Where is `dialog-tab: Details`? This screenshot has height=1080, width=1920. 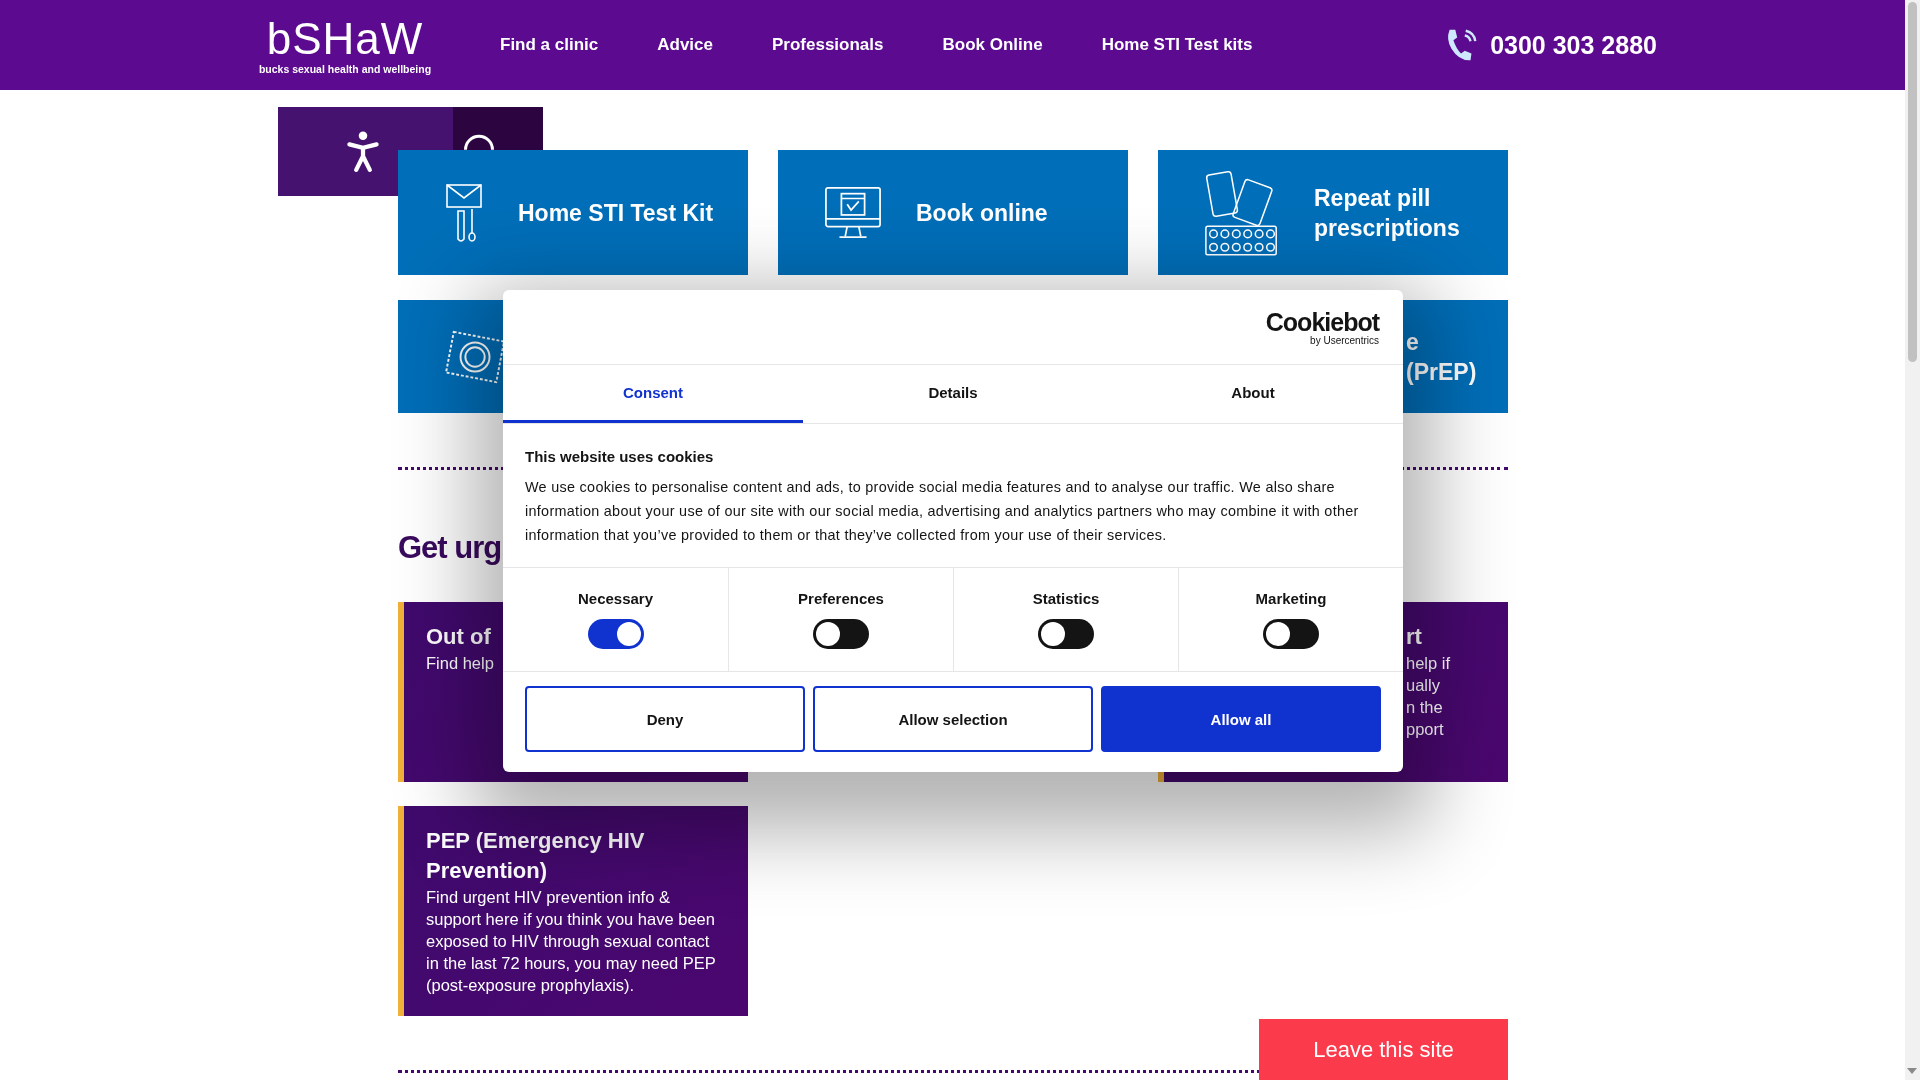 dialog-tab: Details is located at coordinates (953, 394).